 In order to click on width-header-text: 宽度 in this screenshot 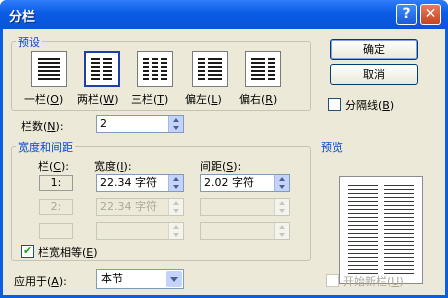, I will do `click(105, 166)`.